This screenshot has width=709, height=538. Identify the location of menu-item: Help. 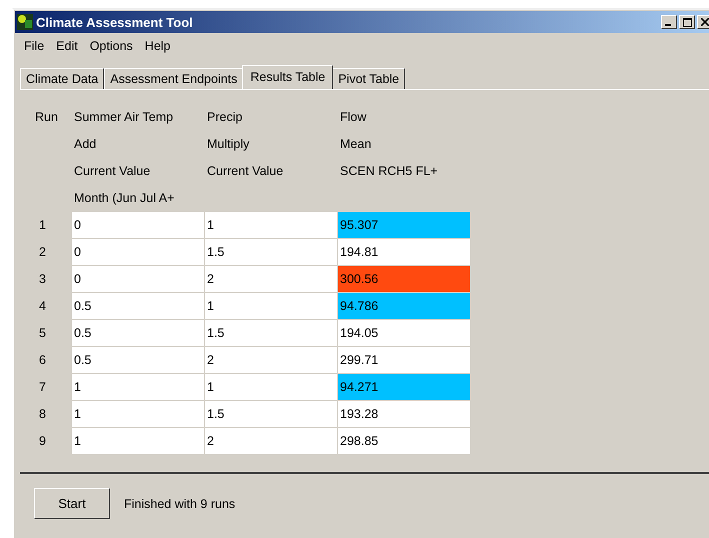
(157, 46).